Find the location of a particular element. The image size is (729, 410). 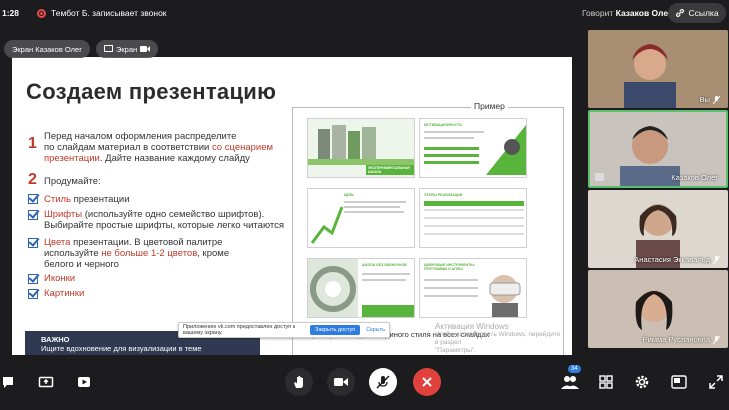

screen-icon is located at coordinates (108, 48).